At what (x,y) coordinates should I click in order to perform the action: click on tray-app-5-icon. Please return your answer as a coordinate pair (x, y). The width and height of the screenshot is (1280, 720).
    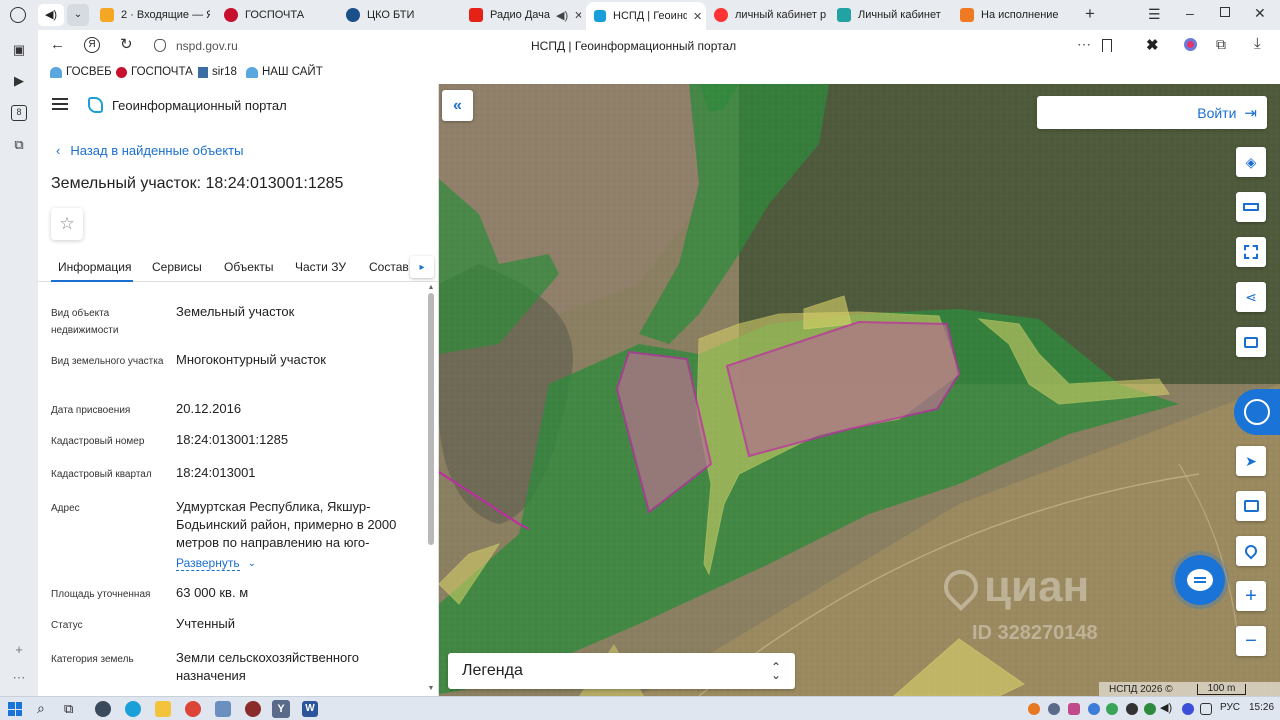
    Looking at the image, I should click on (1112, 709).